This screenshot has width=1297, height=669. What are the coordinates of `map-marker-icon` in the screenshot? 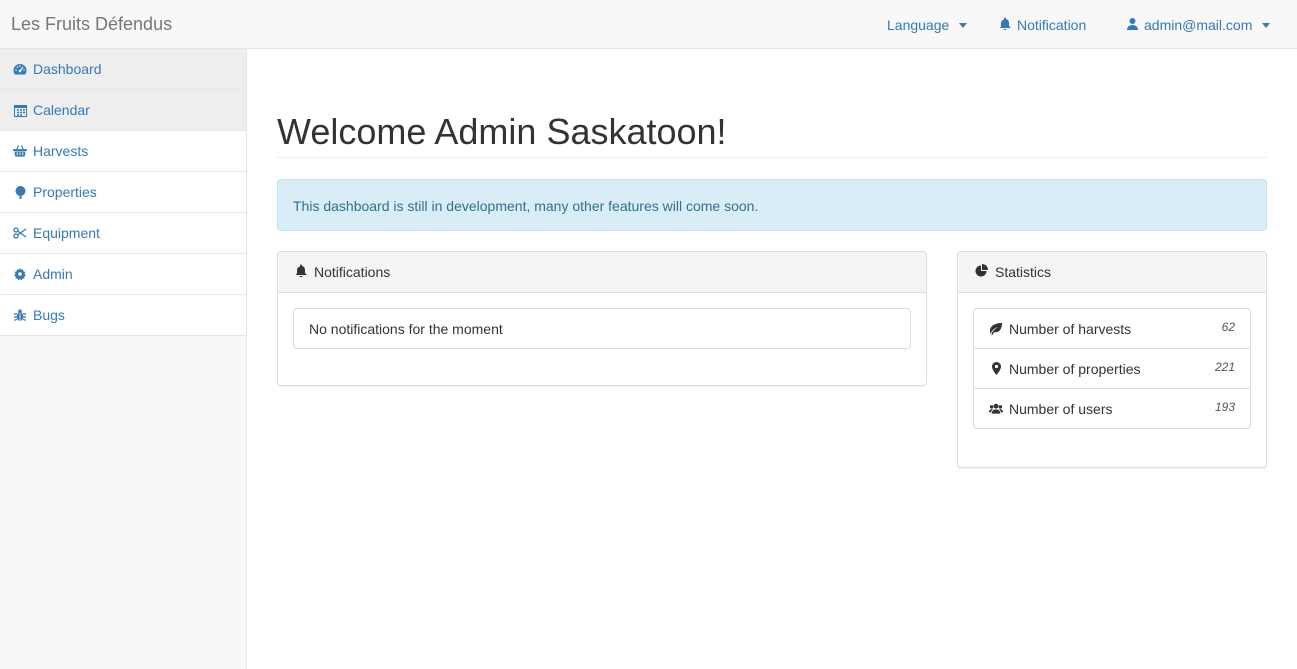 It's located at (996, 368).